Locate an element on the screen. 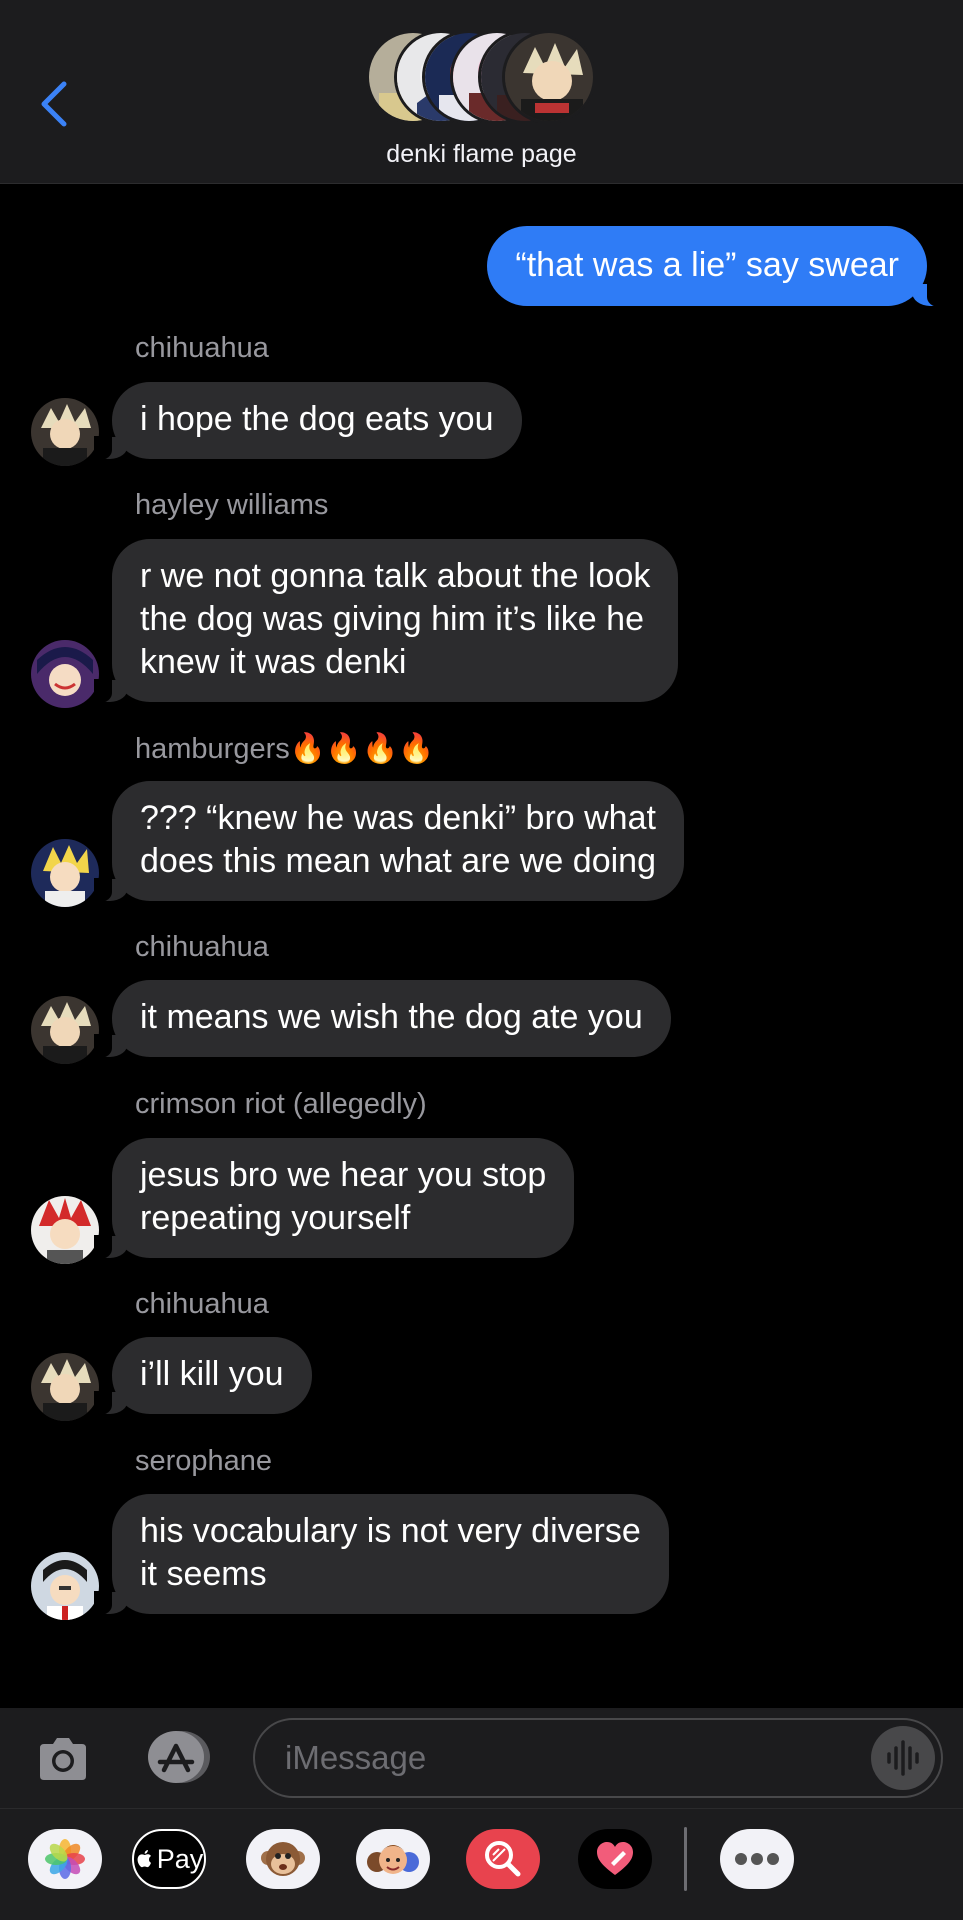 The height and width of the screenshot is (1920, 963). sender-name: hamburgers🔥🔥🔥🔥 is located at coordinates (285, 749).